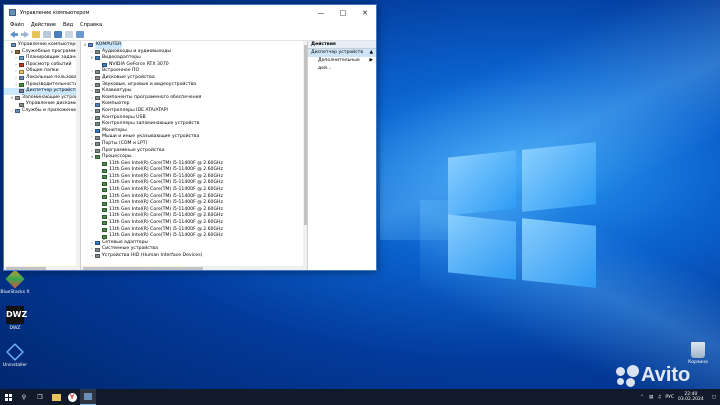 The width and height of the screenshot is (720, 405). What do you see at coordinates (121, 71) in the screenshot?
I see `tree-item-label: Встроенное ПО` at bounding box center [121, 71].